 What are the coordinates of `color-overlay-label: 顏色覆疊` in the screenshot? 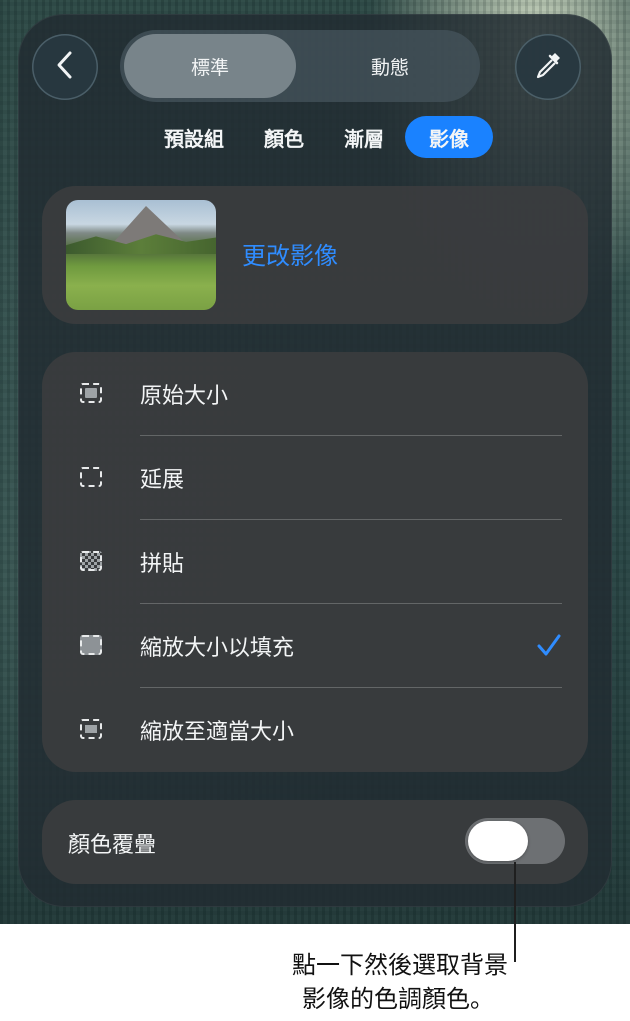 It's located at (112, 845).